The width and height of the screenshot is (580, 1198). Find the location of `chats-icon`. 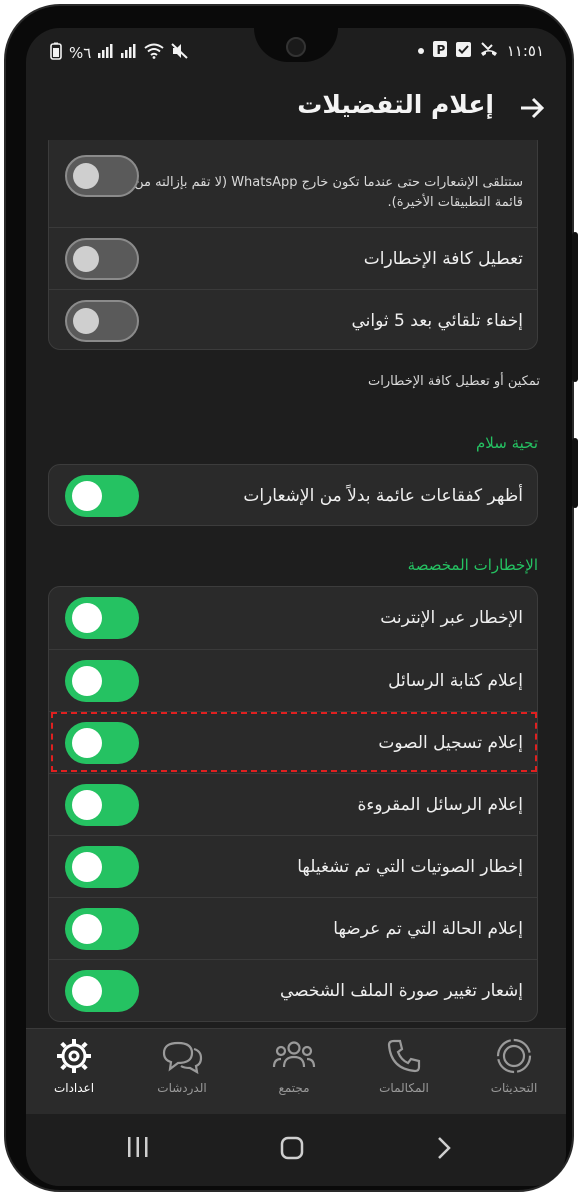

chats-icon is located at coordinates (182, 1058).